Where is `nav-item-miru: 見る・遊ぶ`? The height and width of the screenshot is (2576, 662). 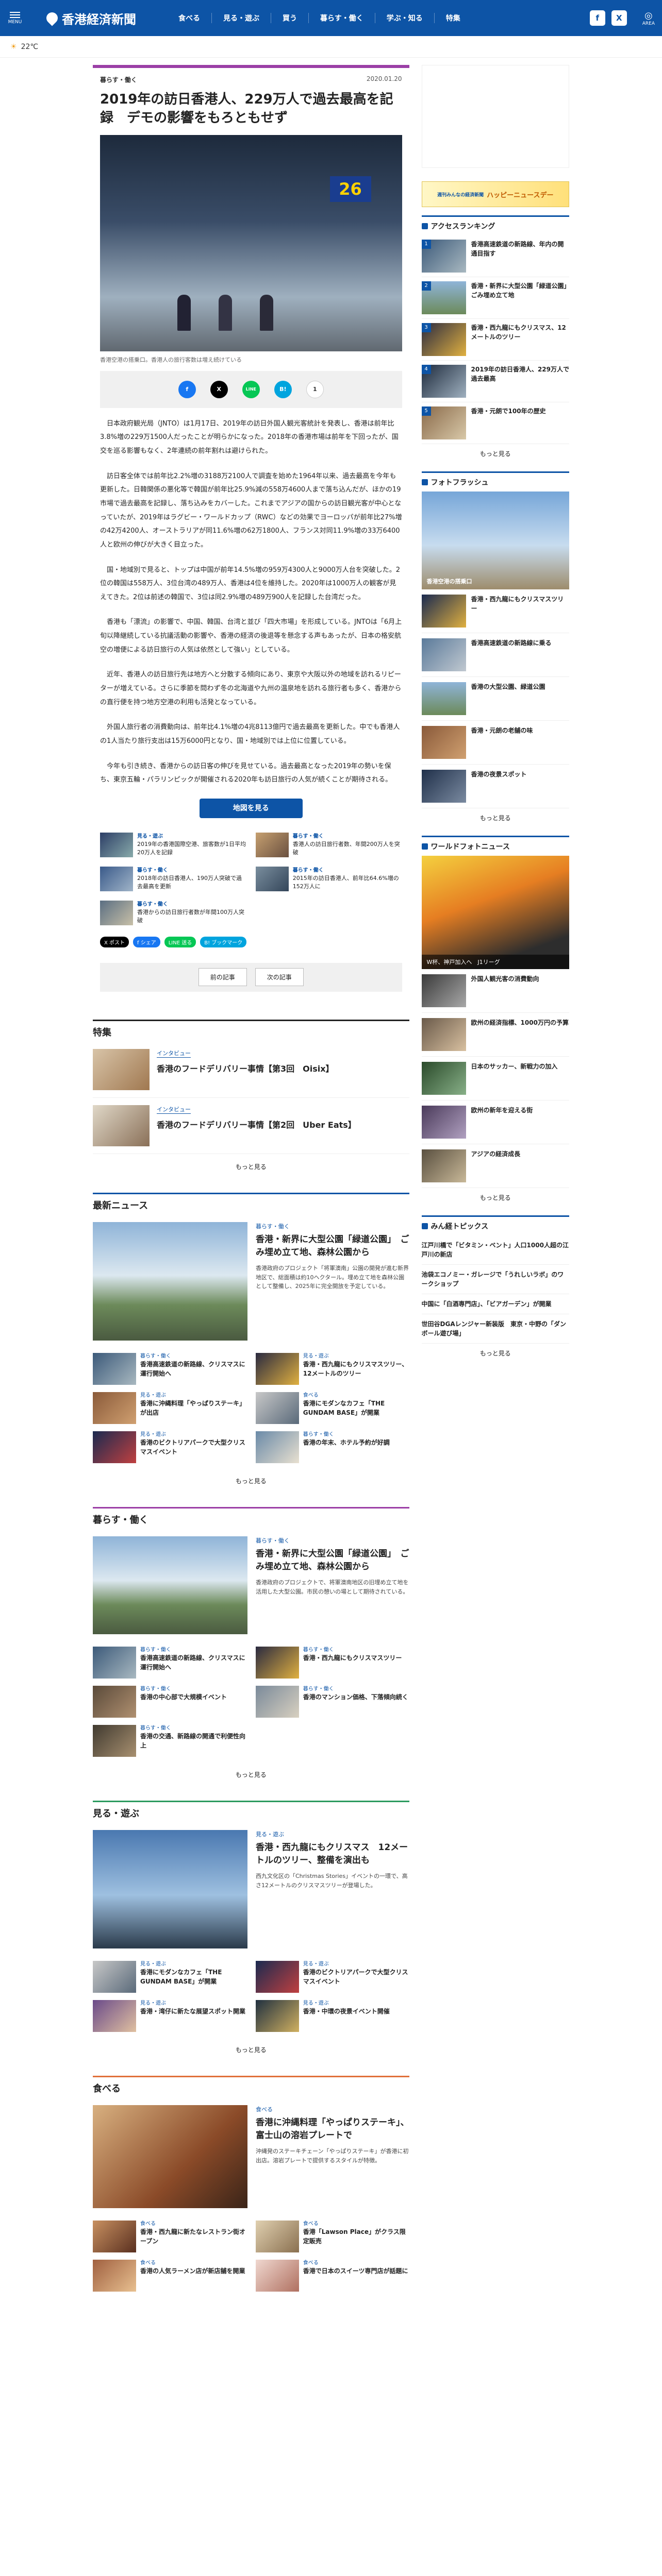
nav-item-miru: 見る・遊ぶ is located at coordinates (241, 18).